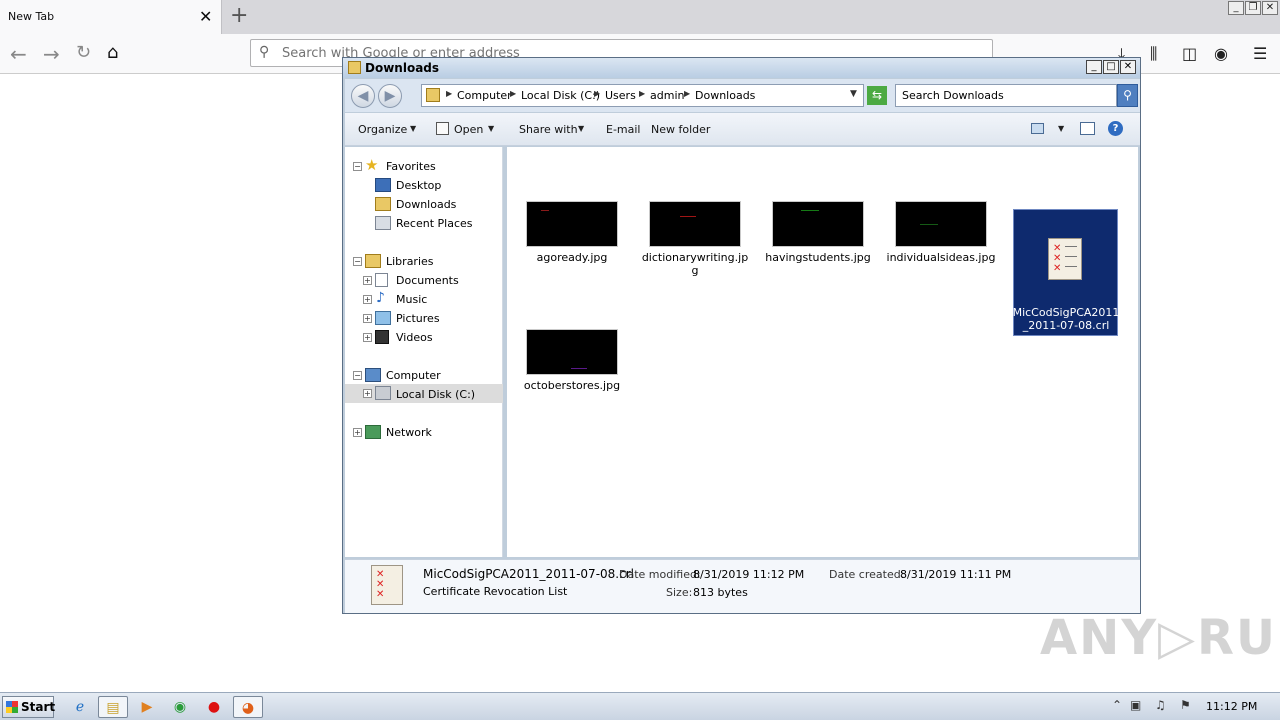 This screenshot has width=1280, height=720. What do you see at coordinates (83, 52) in the screenshot?
I see `reload-icon: ↻` at bounding box center [83, 52].